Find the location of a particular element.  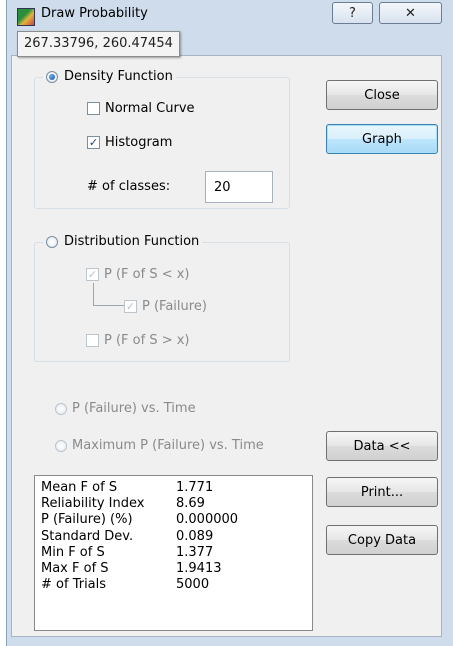

stat-row: Max F of S 1.9413 is located at coordinates (173, 569).